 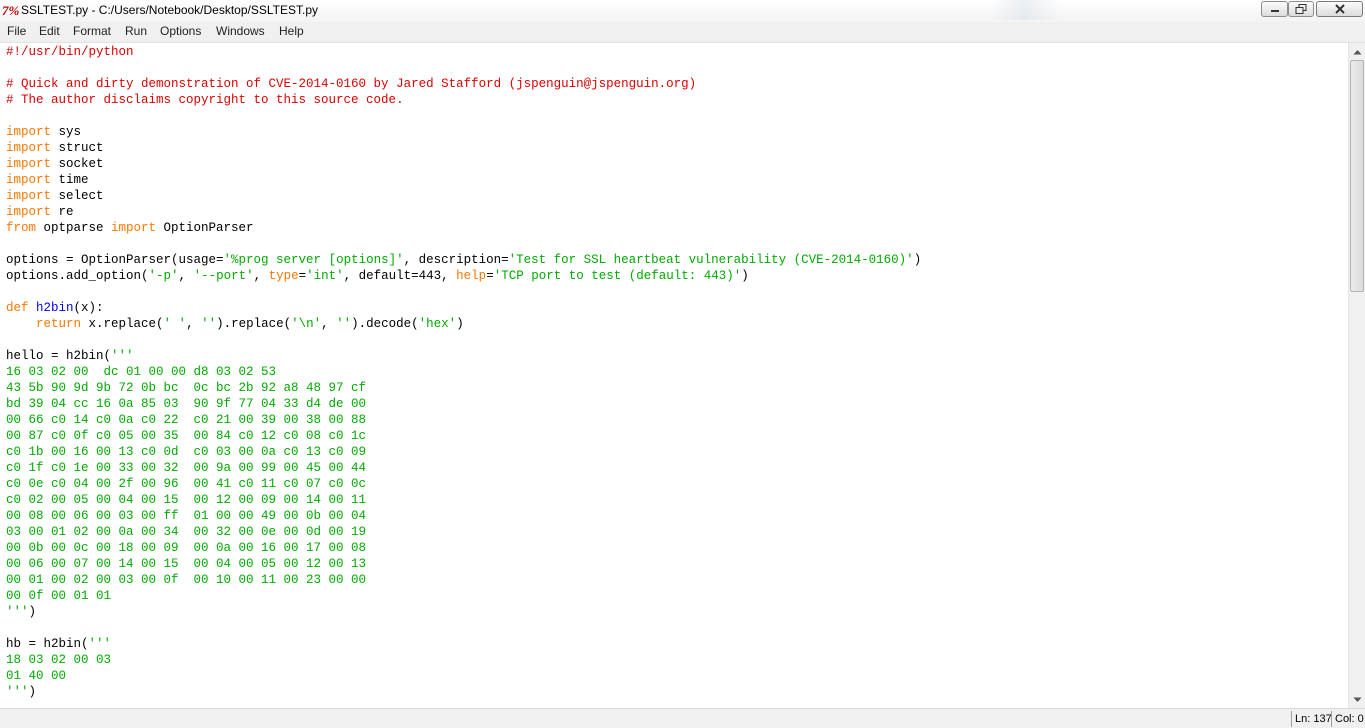 What do you see at coordinates (141, 372) in the screenshot?
I see `code-token: 16 03 02 00 dc 01 00 00 d8 03 02 53` at bounding box center [141, 372].